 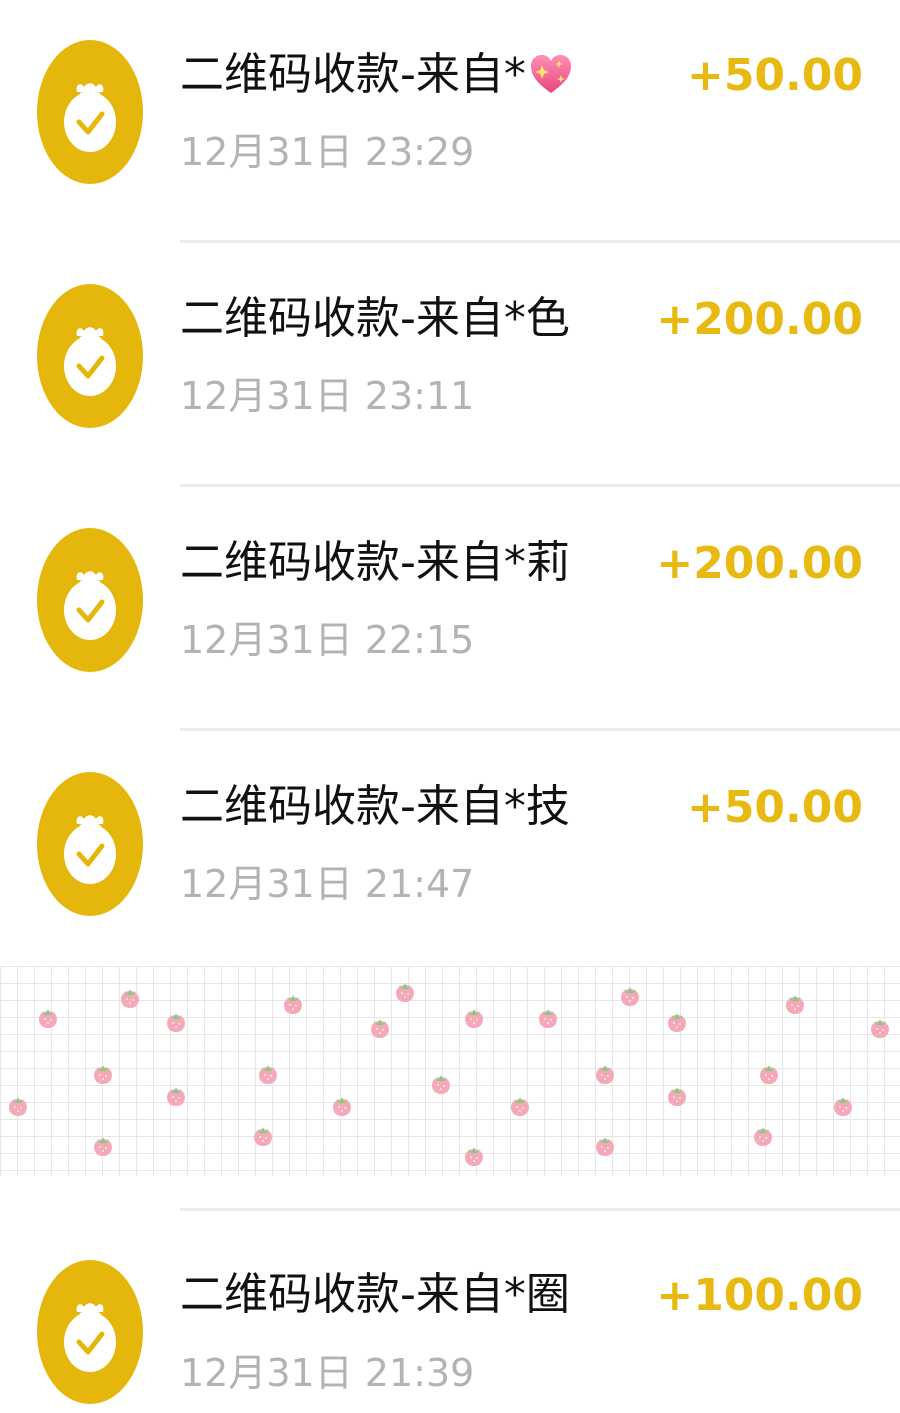 I want to click on transaction-time: 12月31日 22:15, so click(x=327, y=640).